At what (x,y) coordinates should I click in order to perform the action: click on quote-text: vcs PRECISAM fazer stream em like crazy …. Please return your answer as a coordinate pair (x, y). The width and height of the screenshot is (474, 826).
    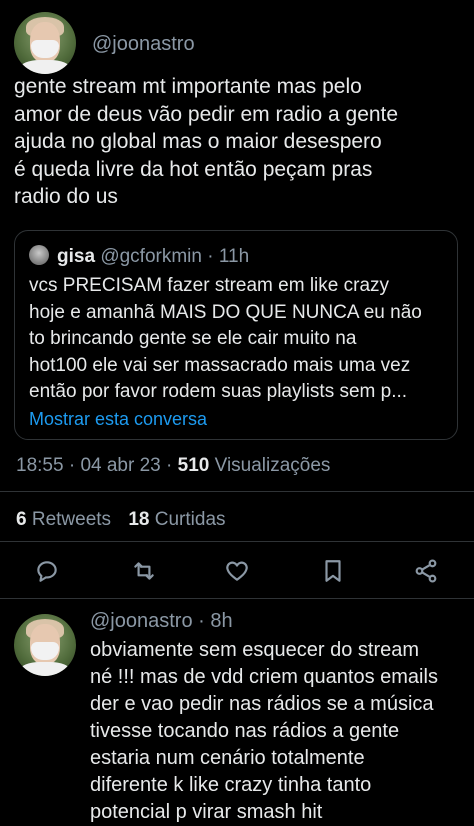
    Looking at the image, I should click on (225, 338).